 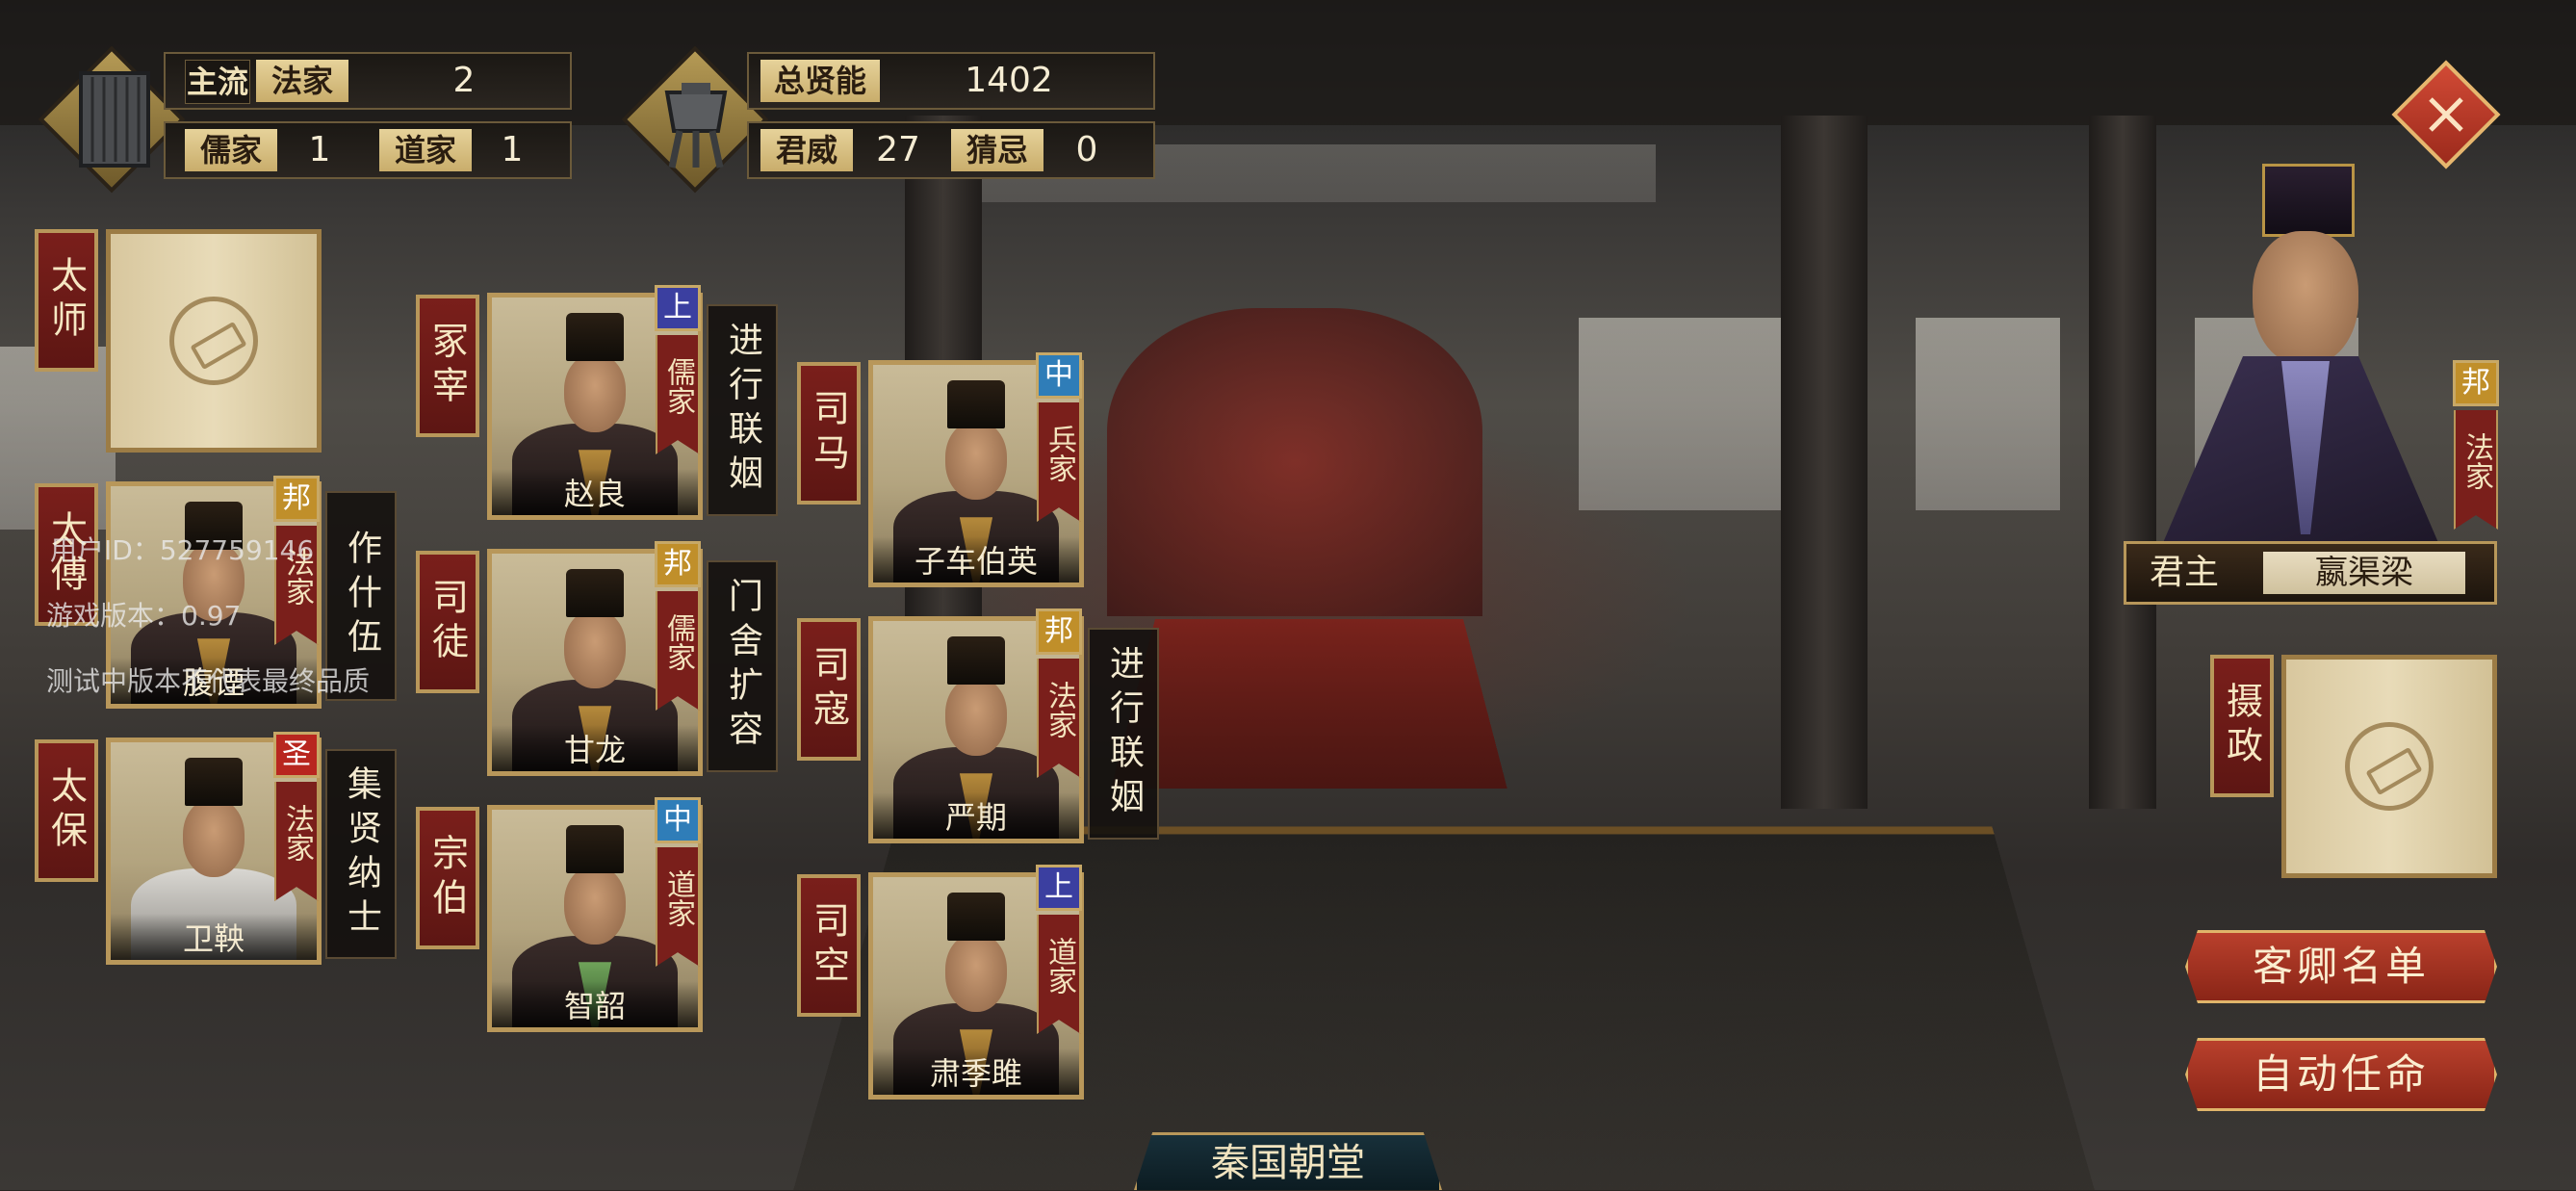 I want to click on total-talent-value: 1402, so click(x=1009, y=81).